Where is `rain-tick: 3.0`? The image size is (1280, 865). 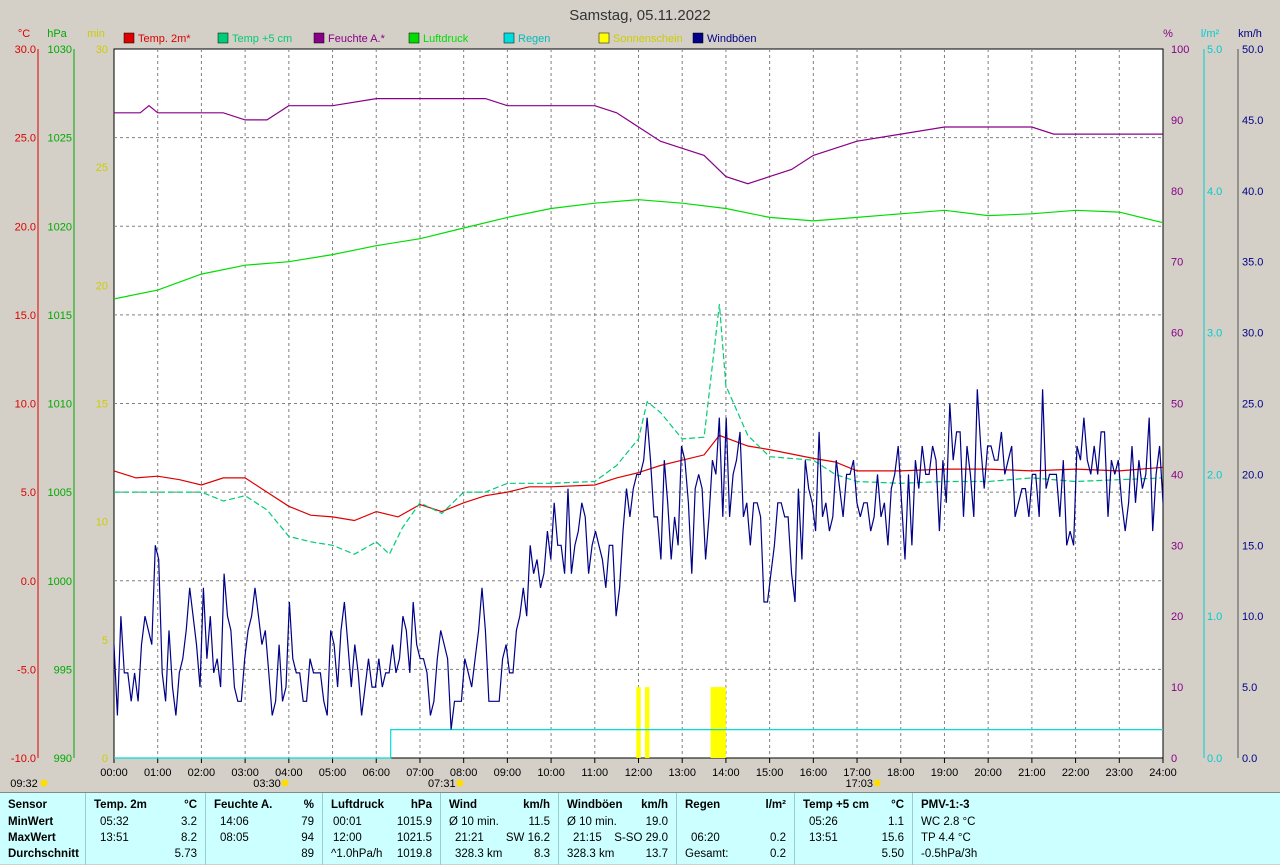
rain-tick: 3.0 is located at coordinates (1214, 334).